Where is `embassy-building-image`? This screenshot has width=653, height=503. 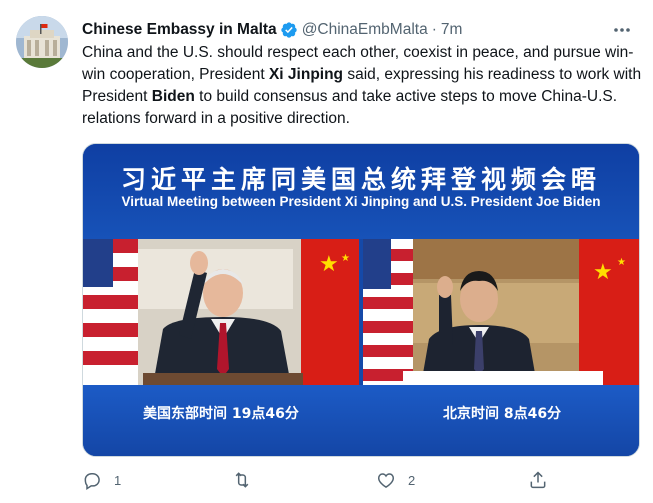 embassy-building-image is located at coordinates (42, 42).